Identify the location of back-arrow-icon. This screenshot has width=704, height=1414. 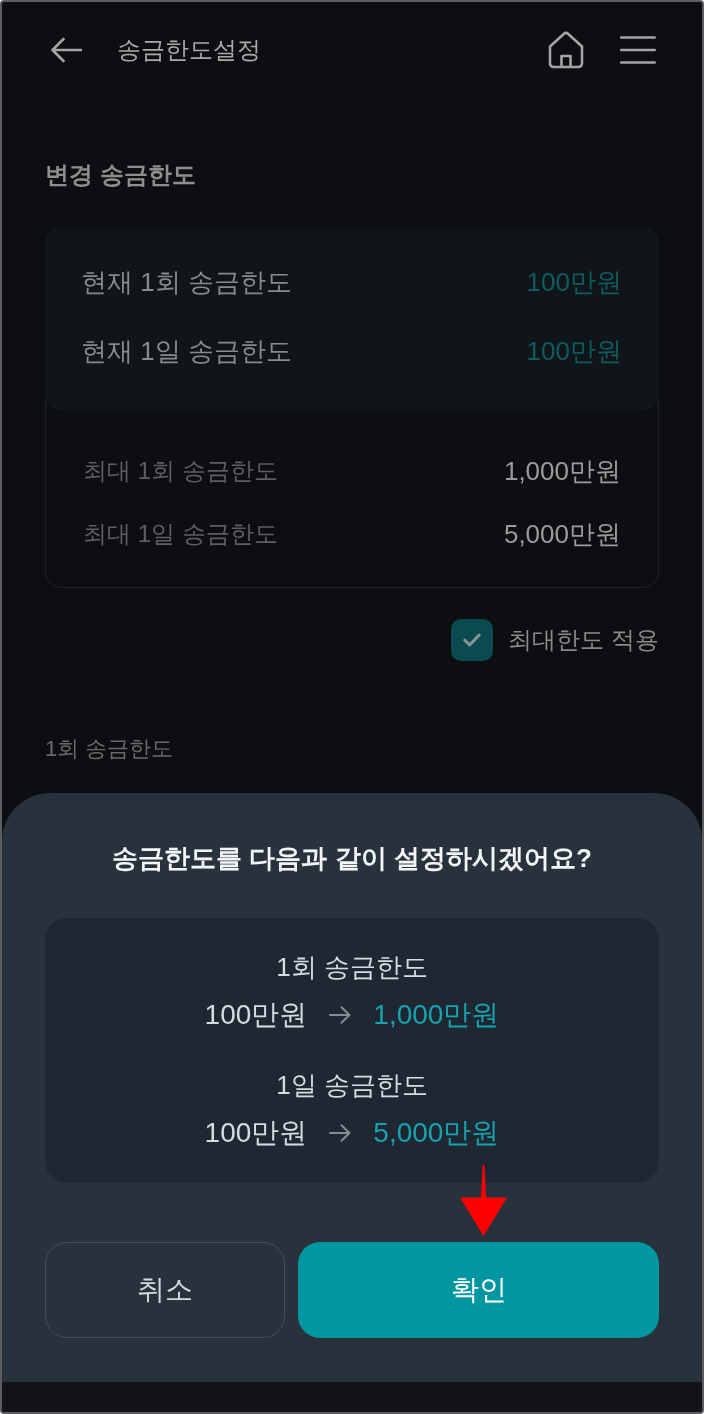
(66, 50).